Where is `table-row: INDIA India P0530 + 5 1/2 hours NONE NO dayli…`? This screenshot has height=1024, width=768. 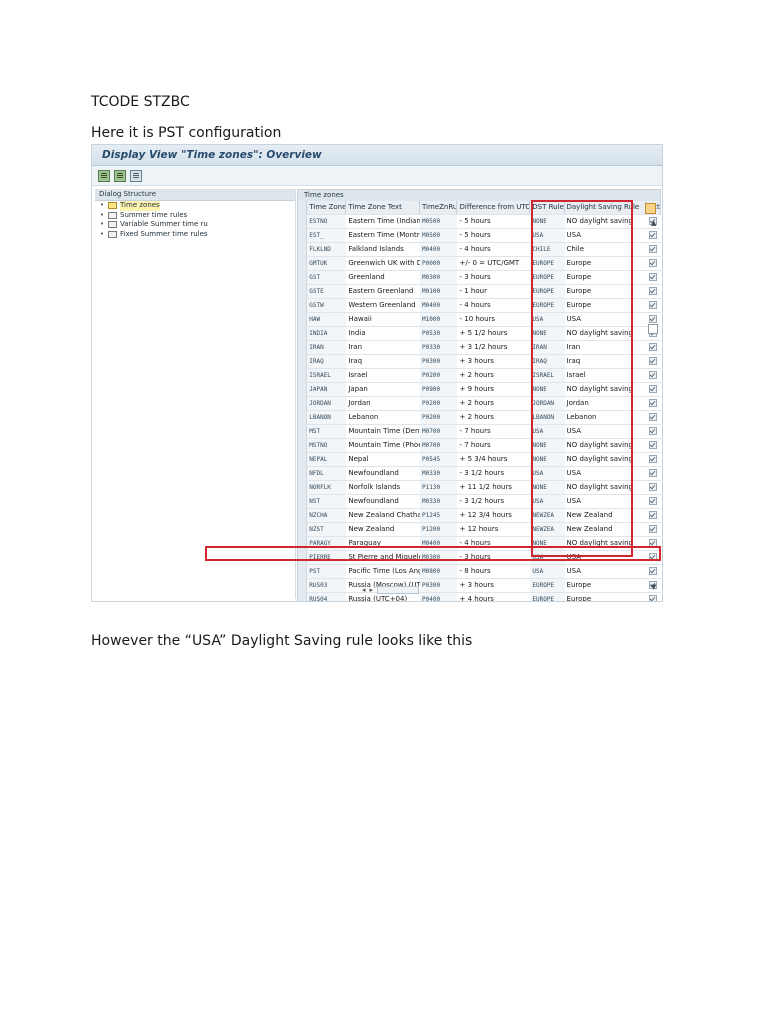
table-row: INDIA India P0530 + 5 1/2 hours NONE NO dayli… is located at coordinates (479, 334).